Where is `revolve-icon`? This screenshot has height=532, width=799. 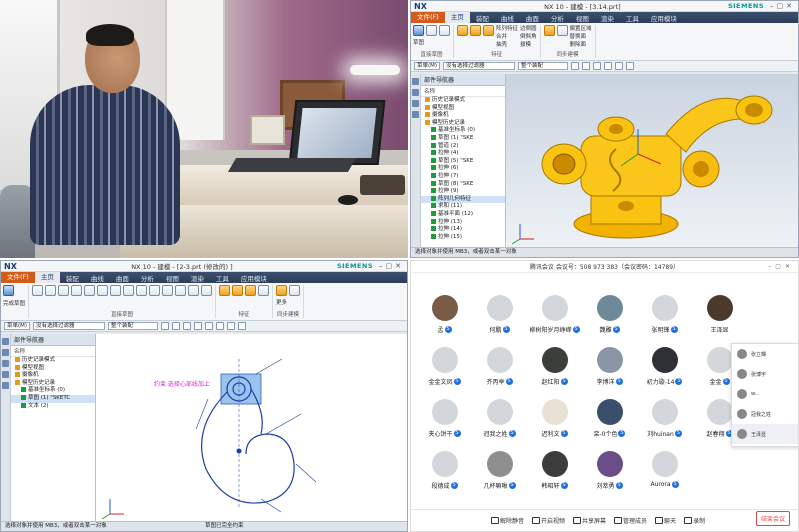
revolve-icon is located at coordinates (238, 290).